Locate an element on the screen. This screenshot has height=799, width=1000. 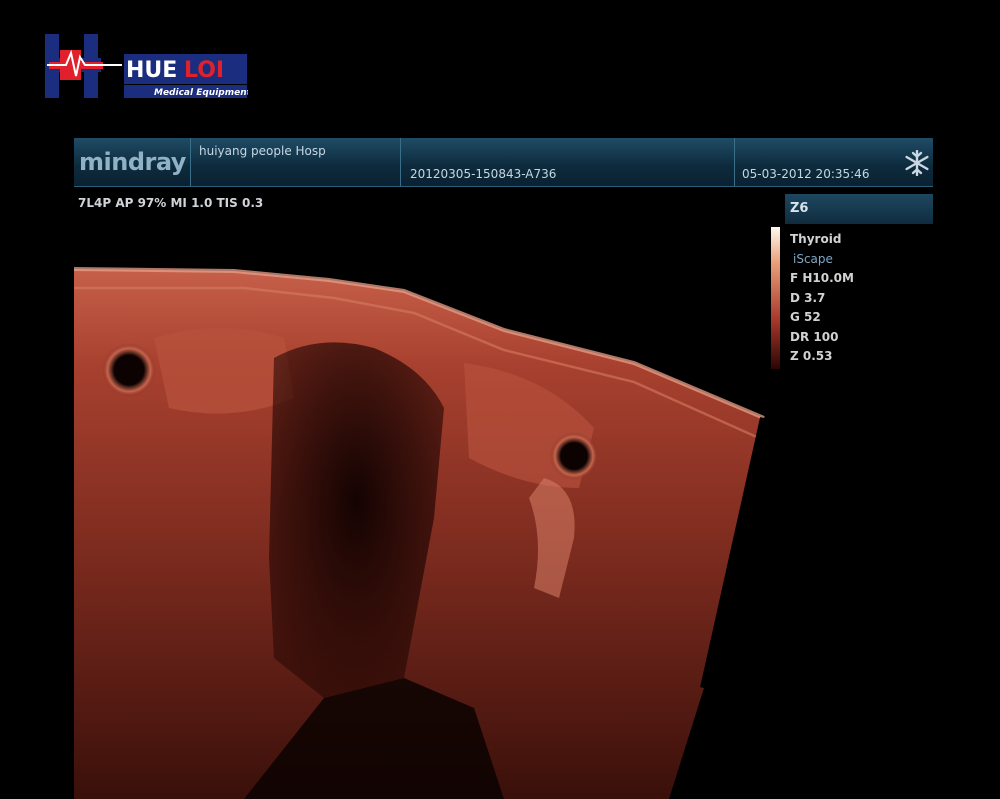
carotid-artery is located at coordinates (129, 370).